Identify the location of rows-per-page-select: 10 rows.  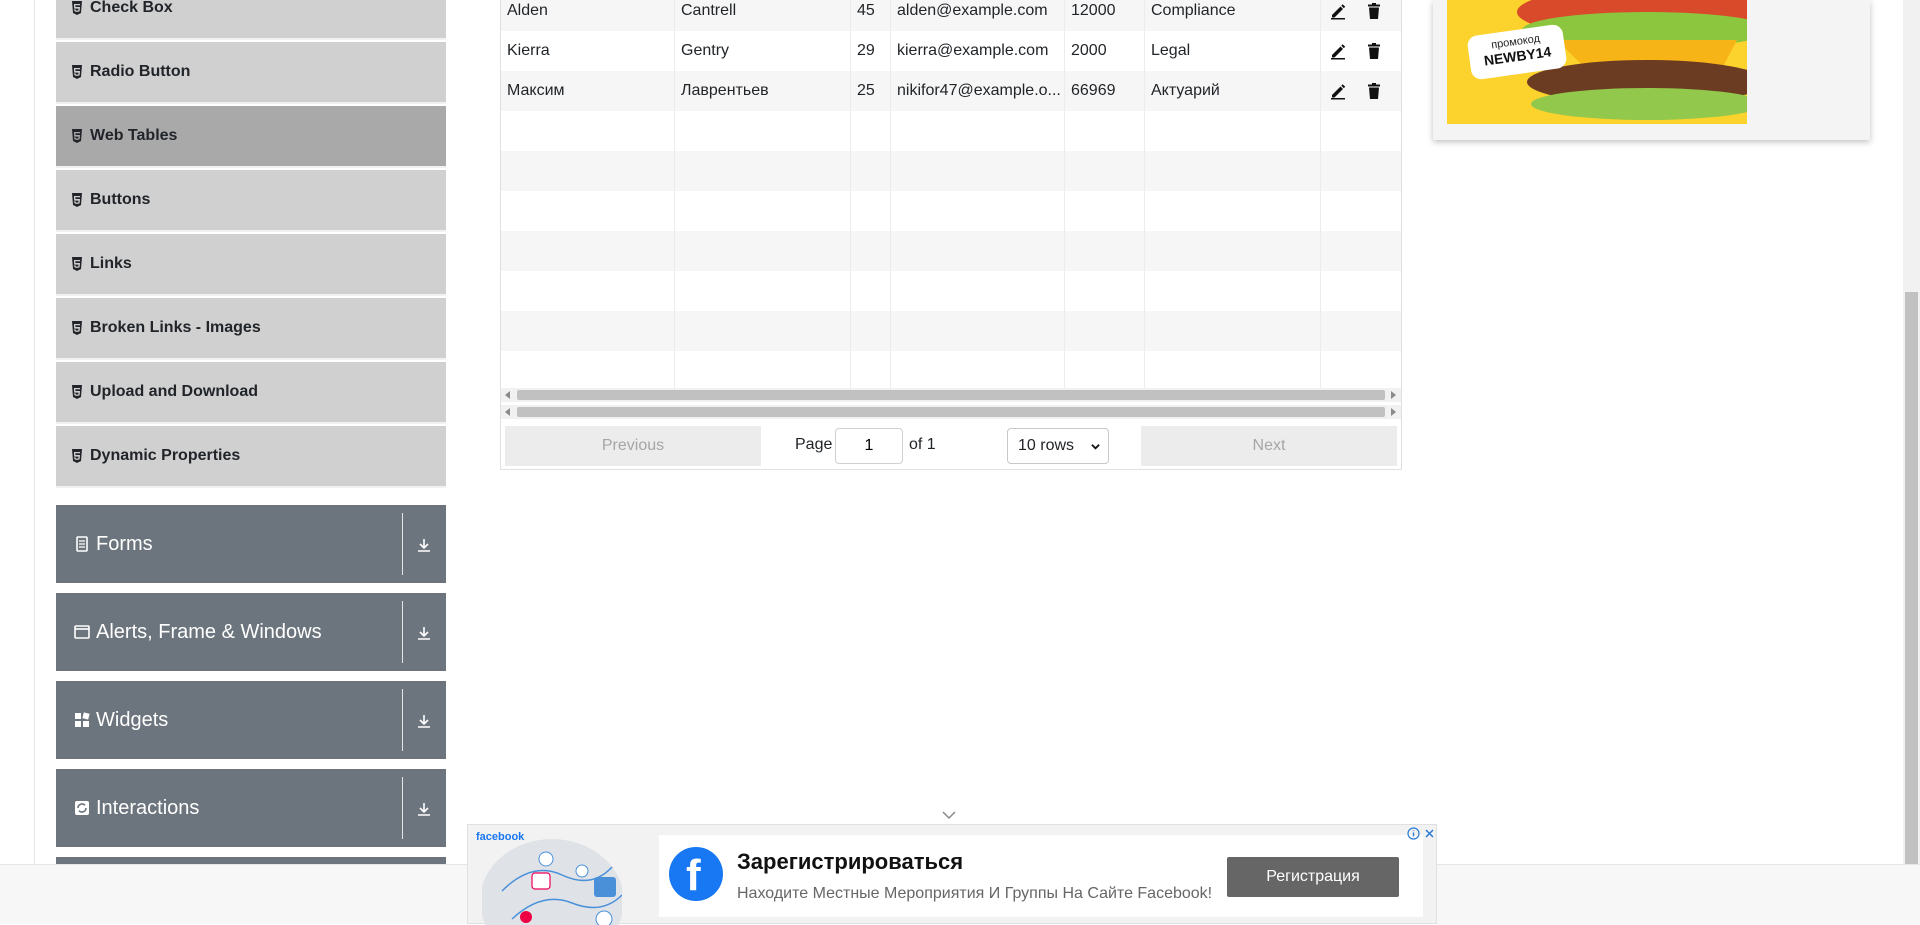
(1058, 446).